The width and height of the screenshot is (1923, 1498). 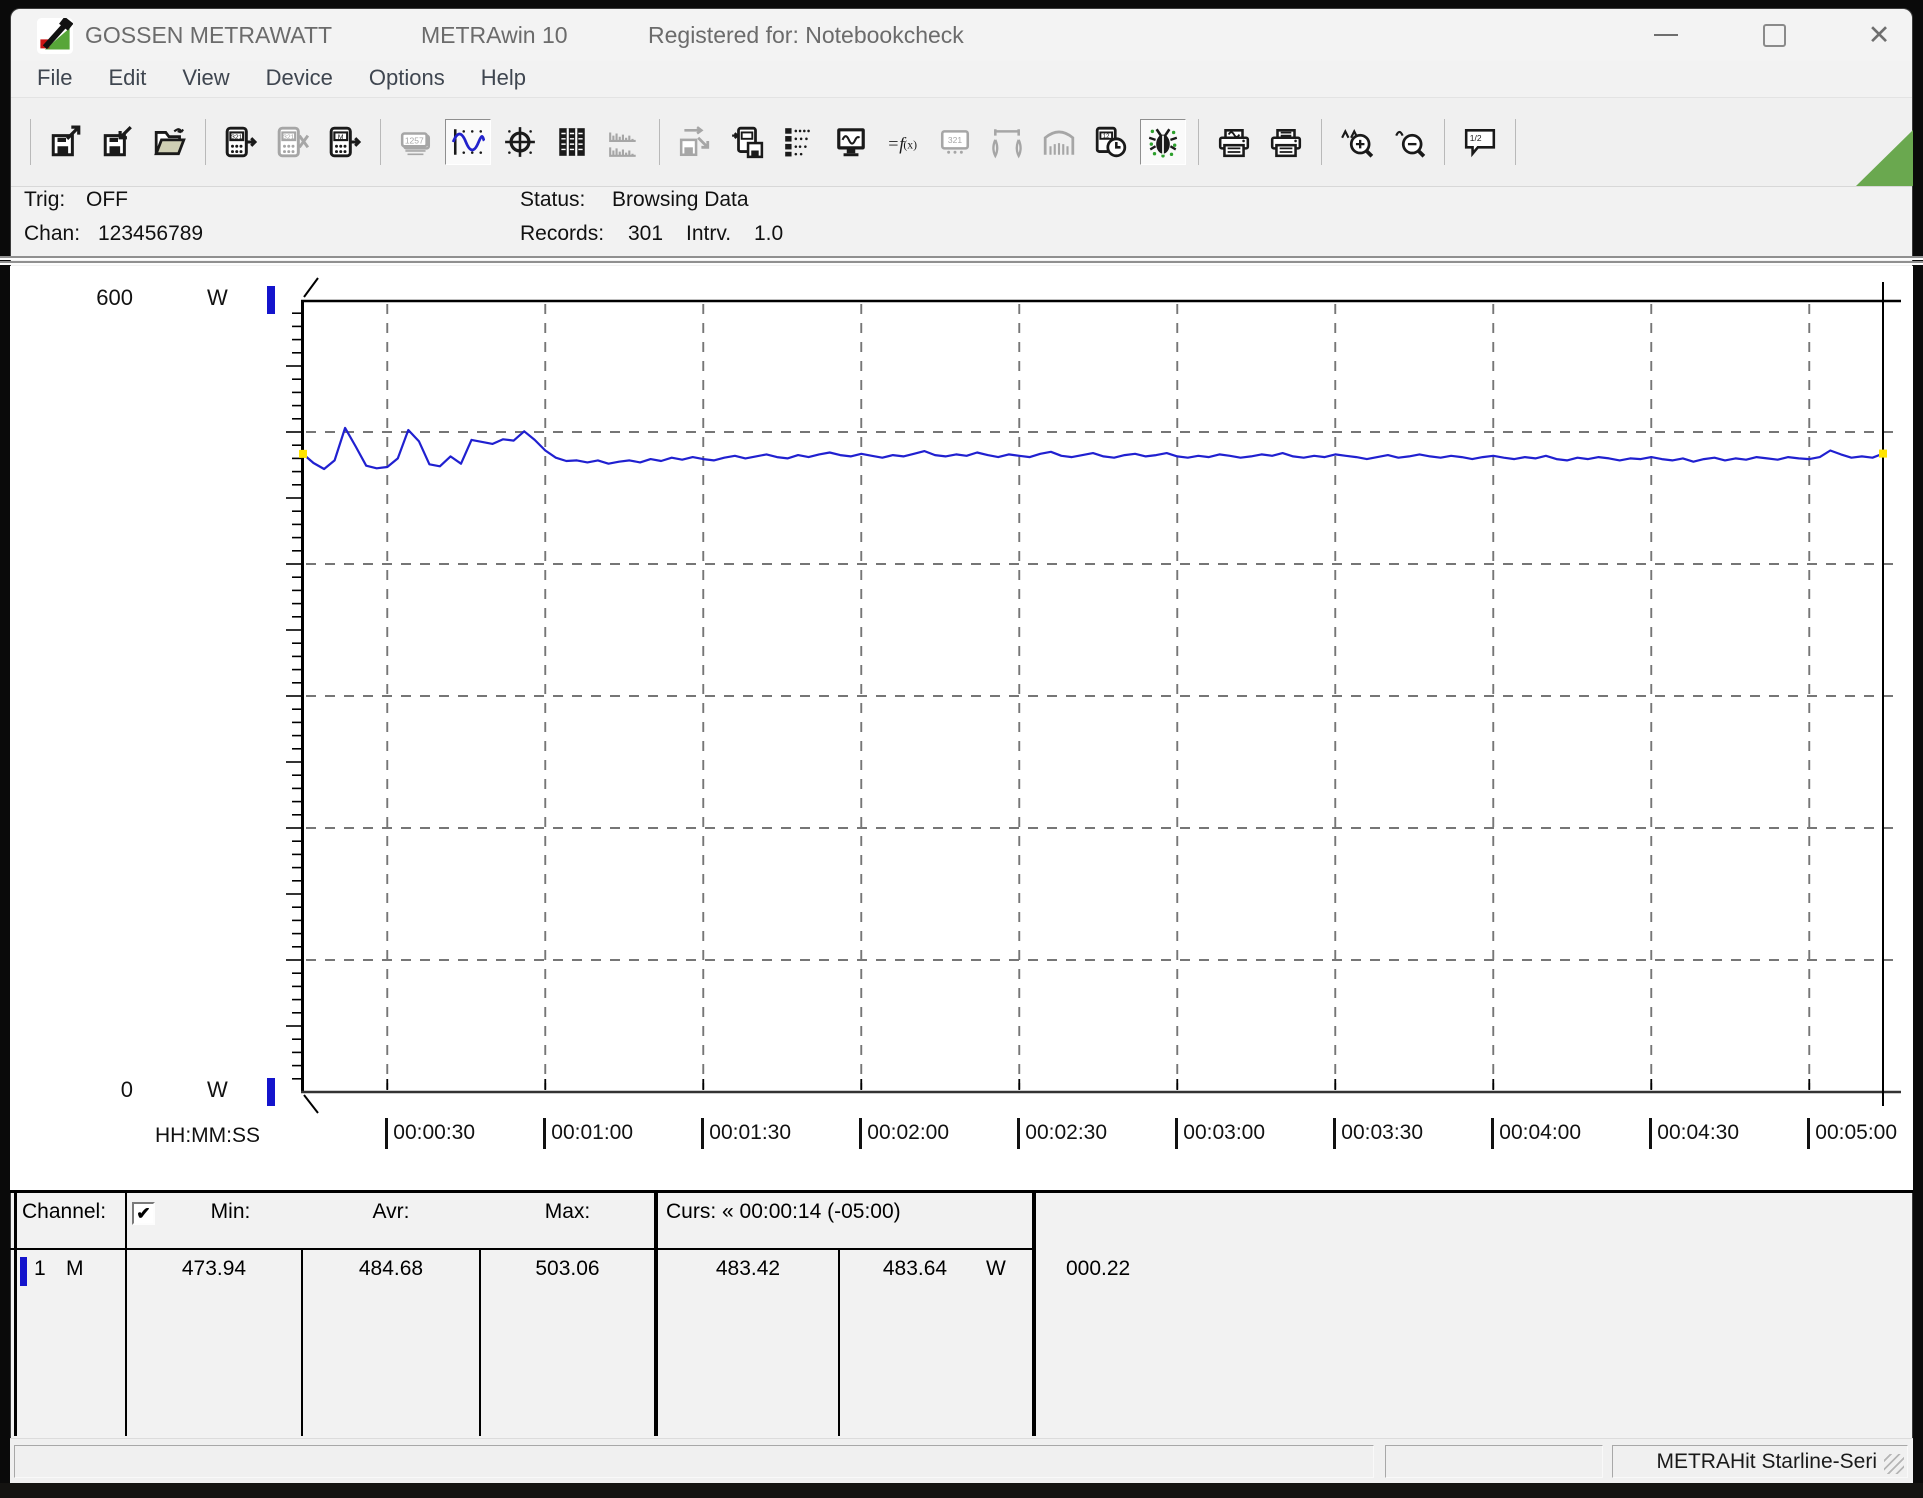 What do you see at coordinates (851, 142) in the screenshot?
I see `monitor-view-button` at bounding box center [851, 142].